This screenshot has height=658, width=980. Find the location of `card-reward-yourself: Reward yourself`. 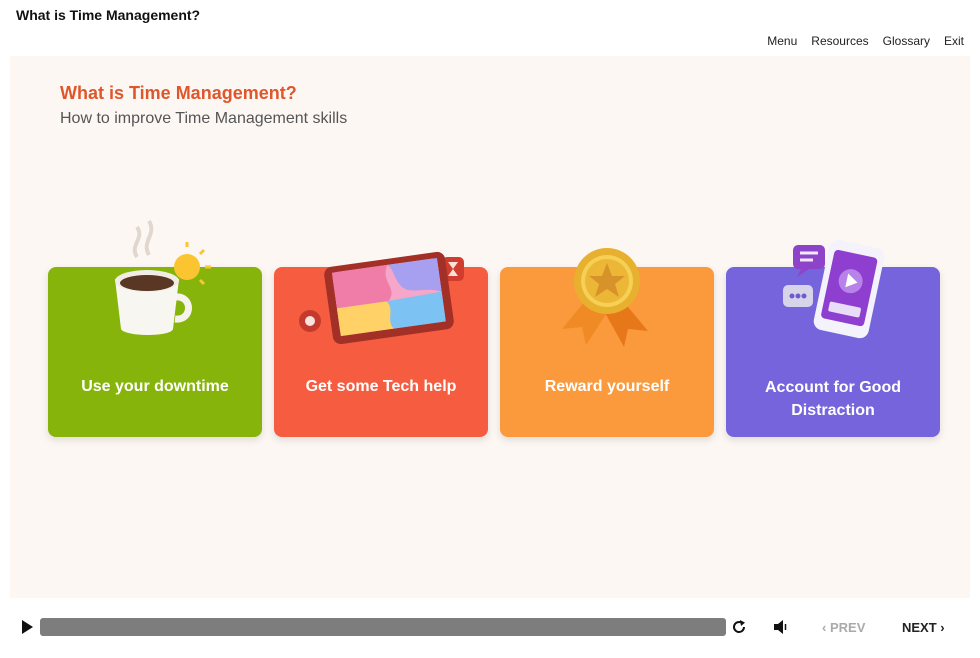

card-reward-yourself: Reward yourself is located at coordinates (607, 342).